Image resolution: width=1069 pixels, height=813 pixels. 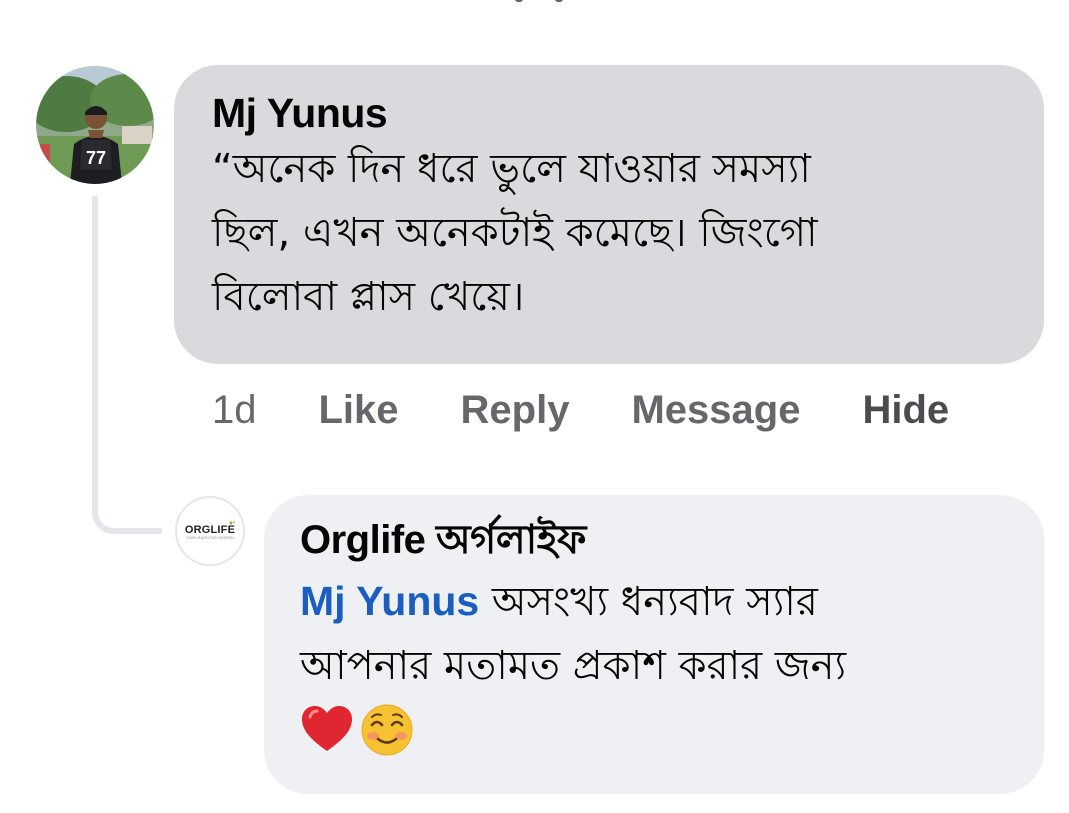 What do you see at coordinates (654, 540) in the screenshot?
I see `reply-author: Orglife অর্গলাইফ` at bounding box center [654, 540].